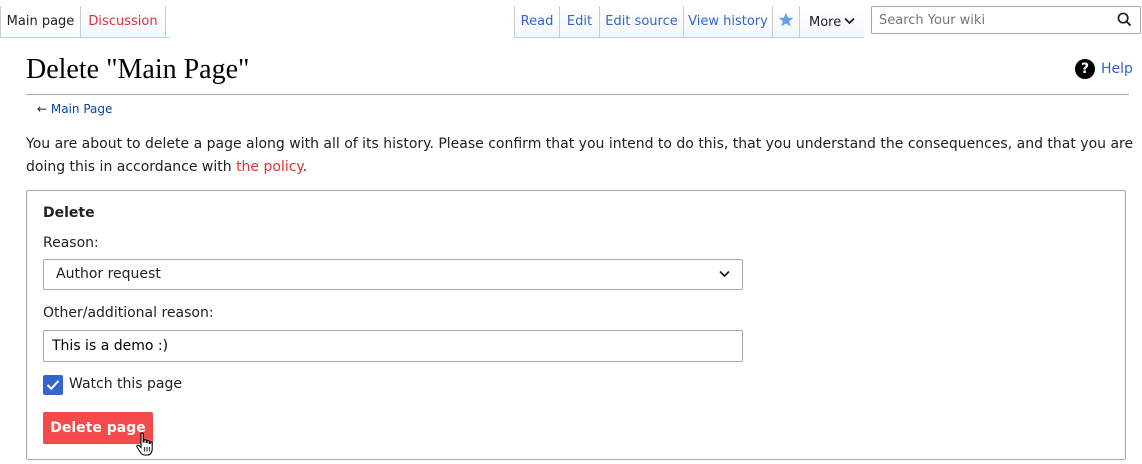 This screenshot has height=464, width=1142. I want to click on tab-discussion-label: Discussion, so click(123, 21).